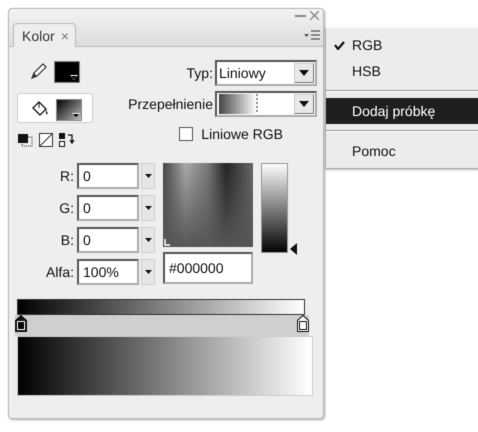 The height and width of the screenshot is (432, 478). Describe the element at coordinates (40, 109) in the screenshot. I see `paint-bucket-icon` at that location.